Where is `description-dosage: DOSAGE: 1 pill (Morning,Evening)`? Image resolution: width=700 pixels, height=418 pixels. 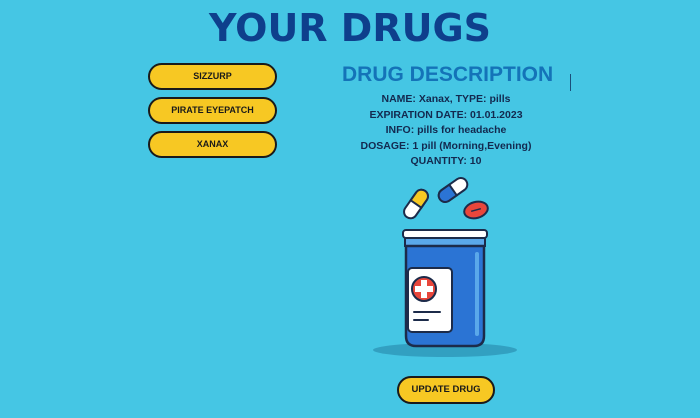 description-dosage: DOSAGE: 1 pill (Morning,Evening) is located at coordinates (446, 145).